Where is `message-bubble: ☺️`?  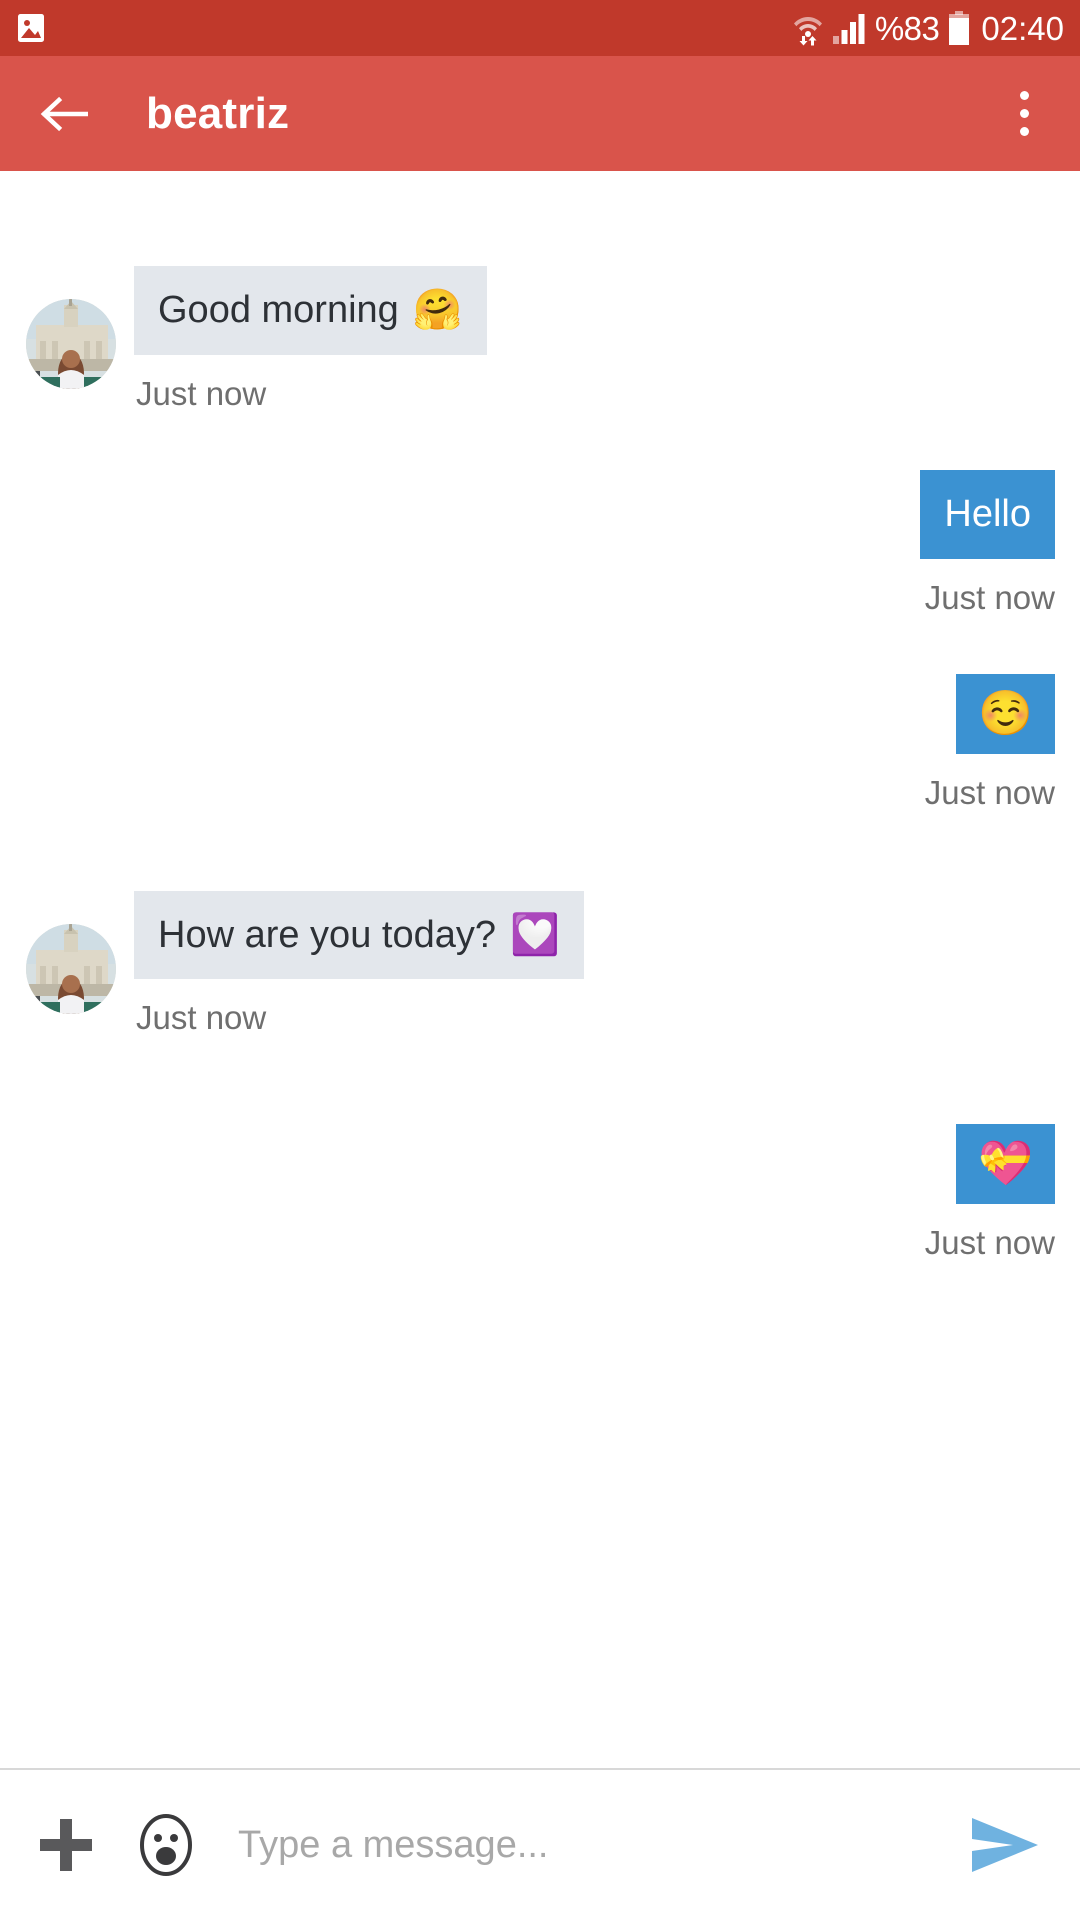
message-bubble: ☺️ is located at coordinates (1005, 713).